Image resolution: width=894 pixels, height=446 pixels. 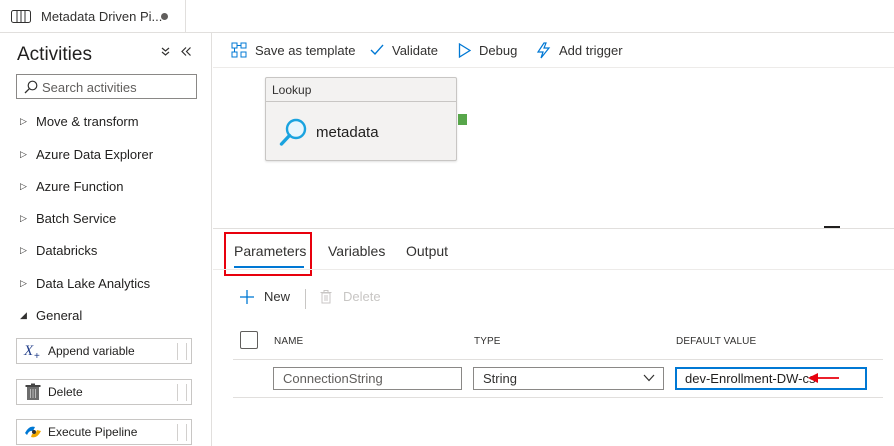 I want to click on lightning-icon, so click(x=543, y=49).